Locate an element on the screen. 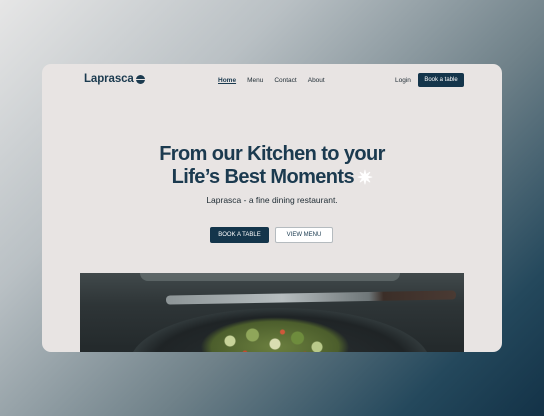 Image resolution: width=544 pixels, height=416 pixels. brand-logo: Laprasca is located at coordinates (114, 79).